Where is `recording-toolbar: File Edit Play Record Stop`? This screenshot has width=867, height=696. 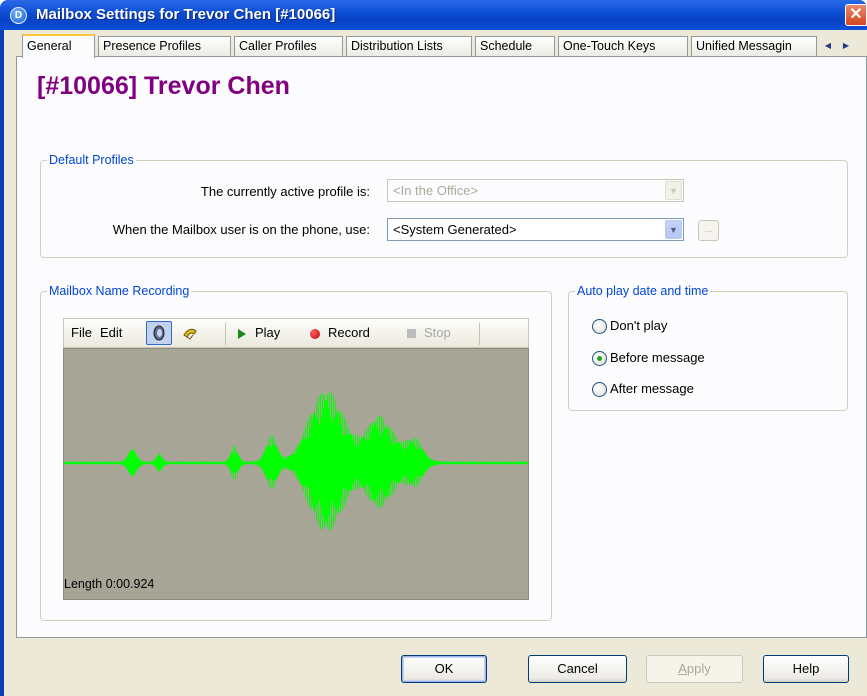
recording-toolbar: File Edit Play Record Stop is located at coordinates (296, 333).